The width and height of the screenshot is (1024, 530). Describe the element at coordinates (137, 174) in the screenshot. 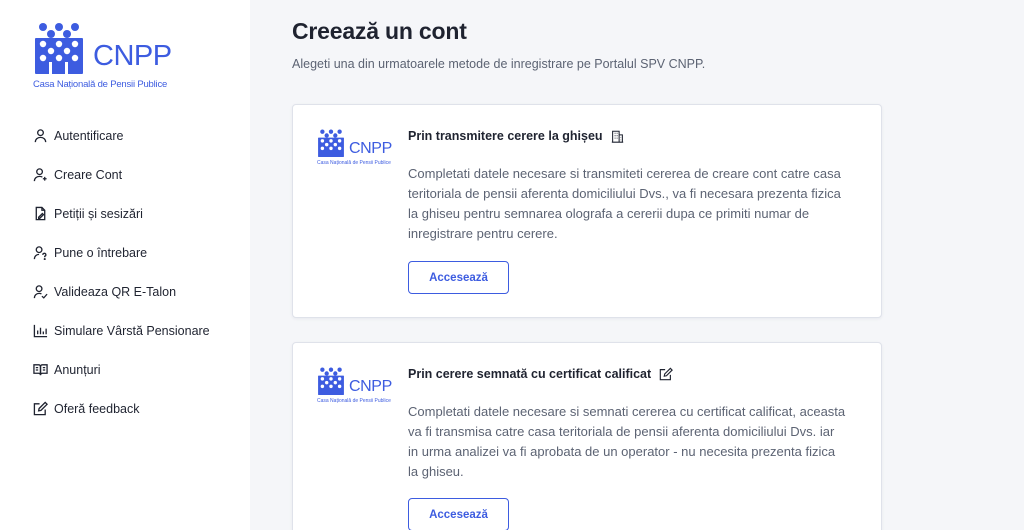

I see `sidebar-item-creare-cont: Creare Cont` at that location.